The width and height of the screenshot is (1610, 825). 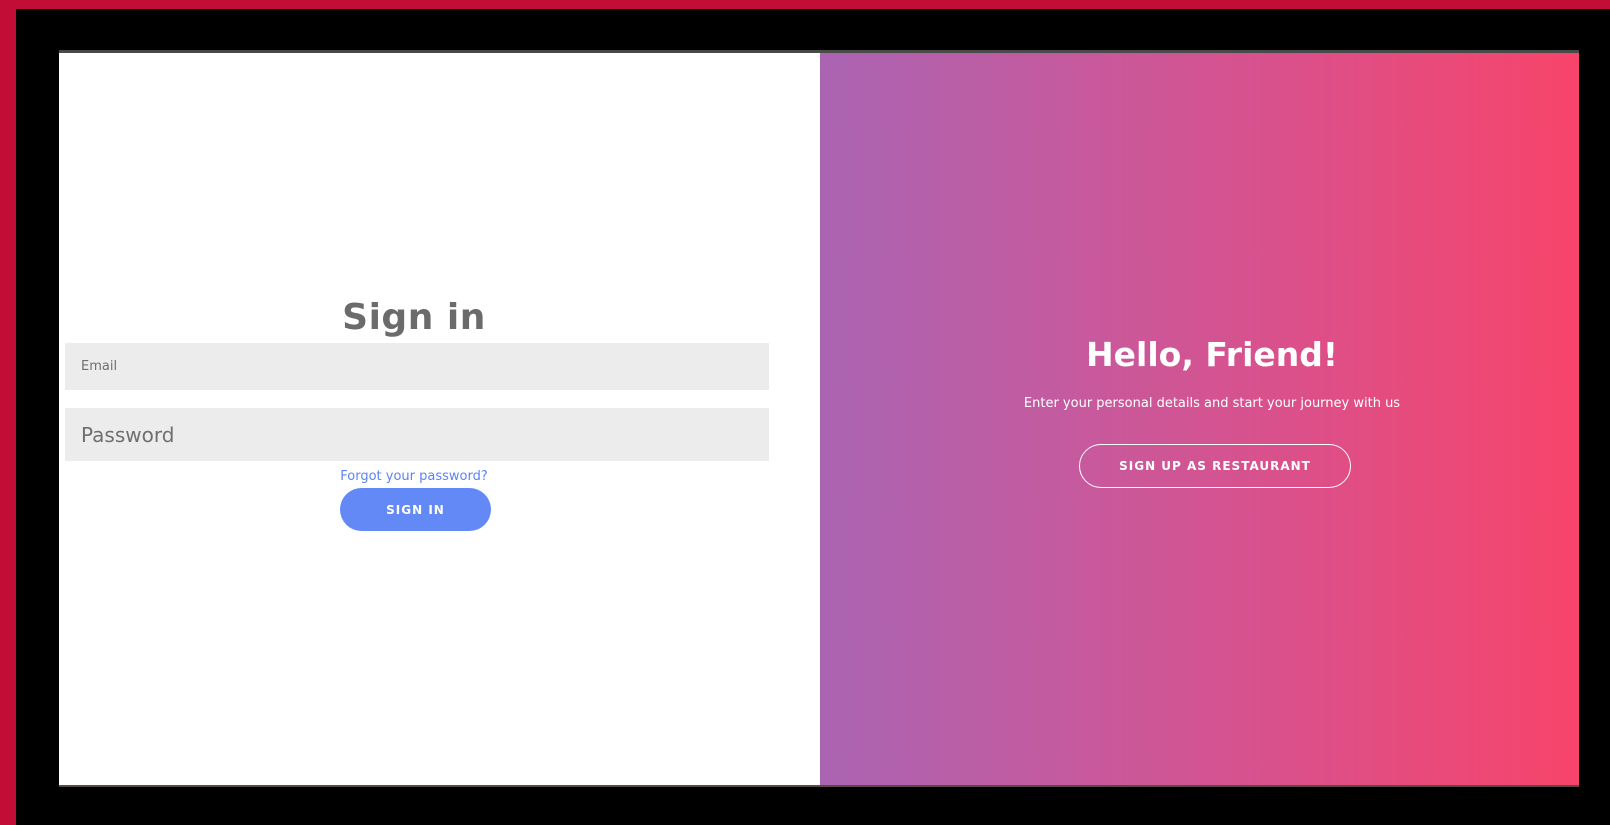 What do you see at coordinates (1212, 354) in the screenshot?
I see `welcome-title: Hello, Friend!` at bounding box center [1212, 354].